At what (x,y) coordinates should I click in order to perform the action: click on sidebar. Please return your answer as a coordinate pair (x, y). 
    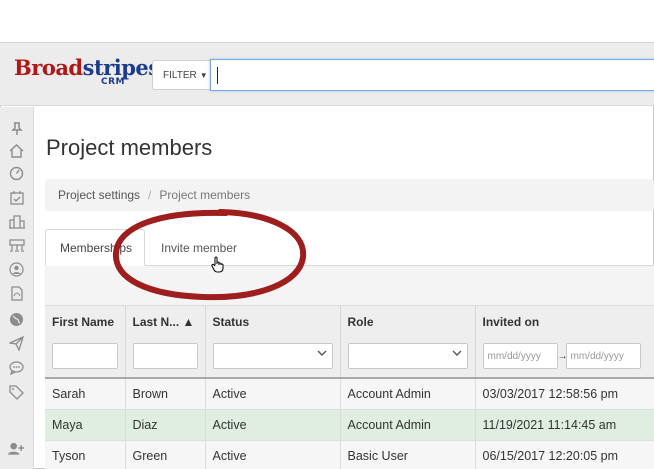
    Looking at the image, I should click on (17, 288).